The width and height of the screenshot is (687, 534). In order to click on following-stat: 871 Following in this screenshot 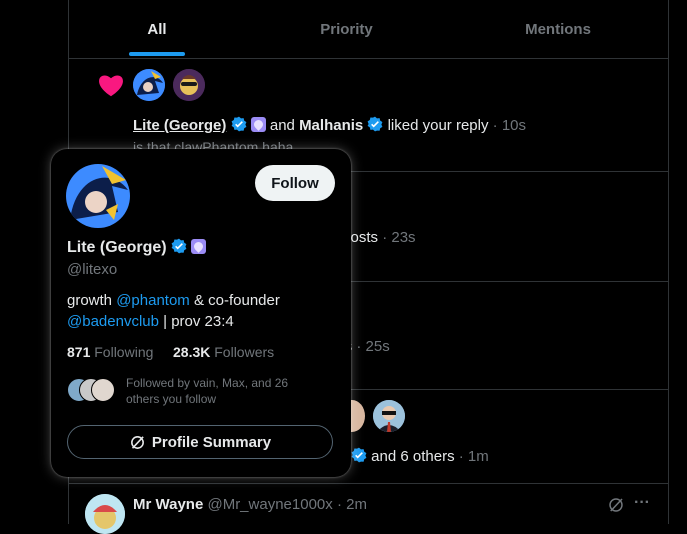, I will do `click(110, 352)`.